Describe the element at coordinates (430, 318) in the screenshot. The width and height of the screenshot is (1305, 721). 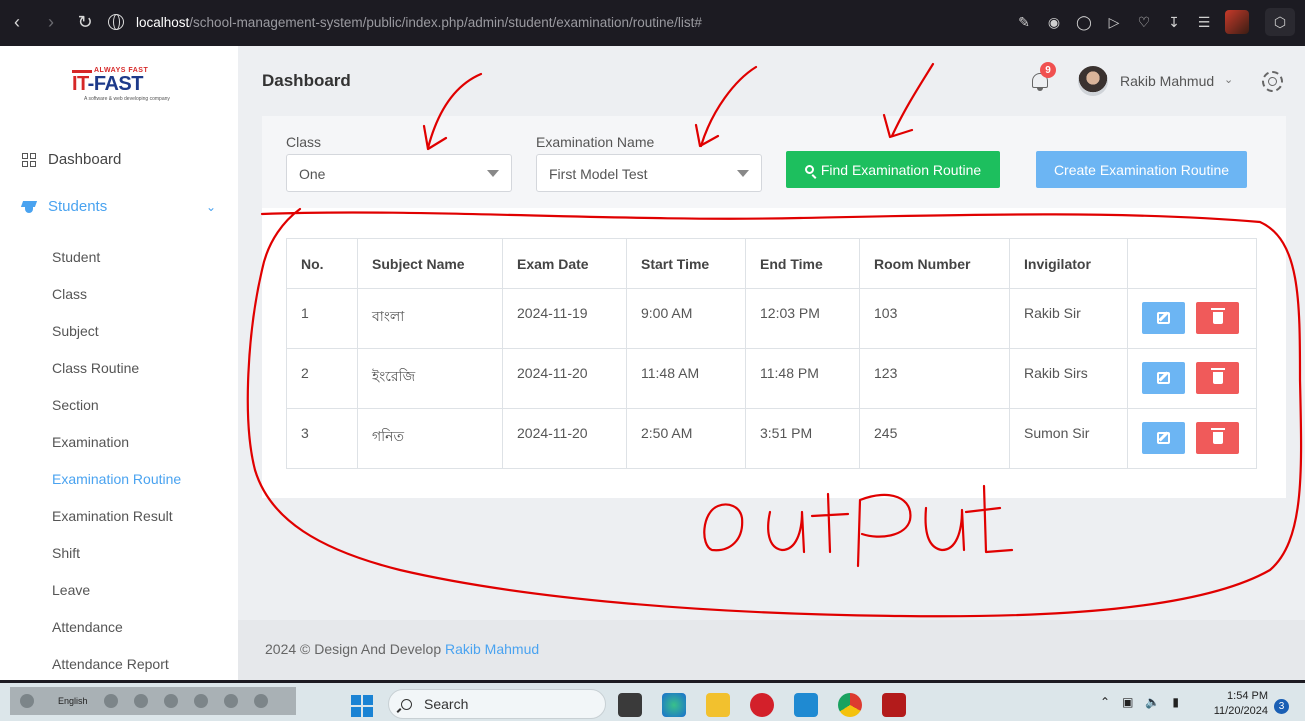
I see `cell-subject: বাংলা` at that location.